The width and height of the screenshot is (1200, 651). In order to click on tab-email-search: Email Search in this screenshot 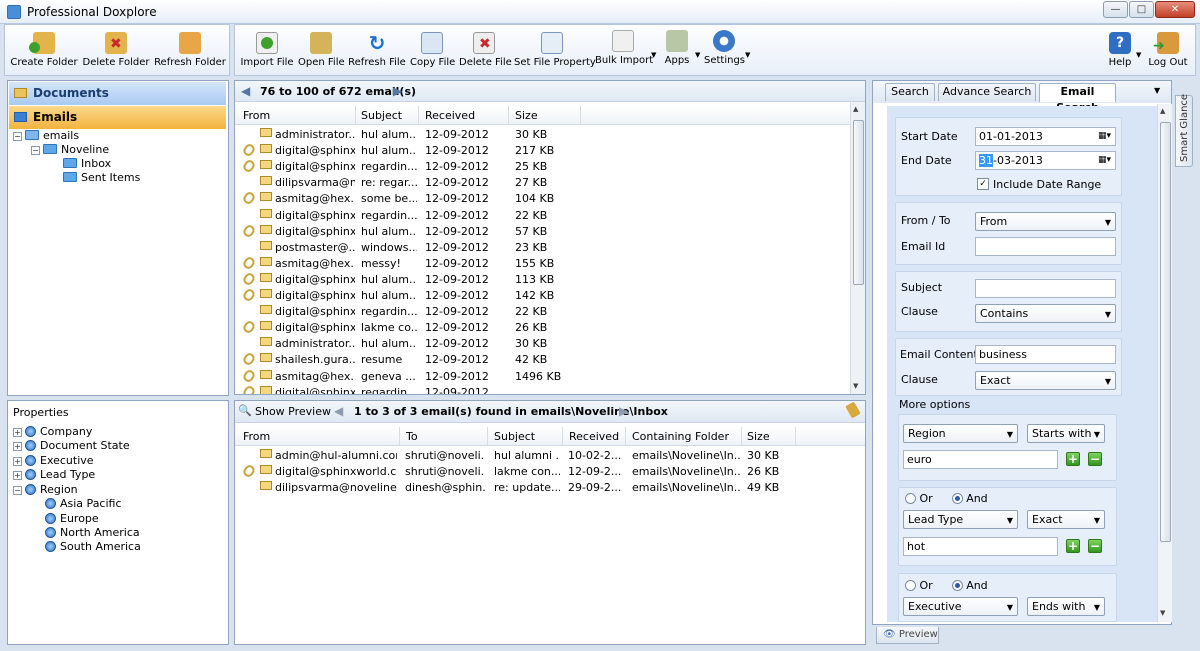, I will do `click(1077, 98)`.